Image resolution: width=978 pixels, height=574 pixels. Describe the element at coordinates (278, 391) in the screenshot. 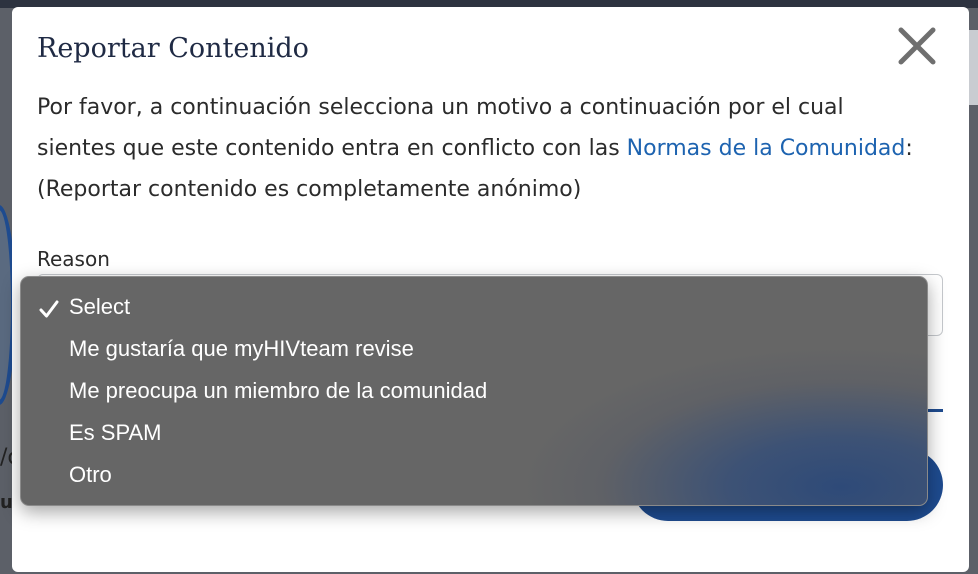

I see `dropdown-option-member-concern: Me preocupa un miembro de la comunidad` at that location.